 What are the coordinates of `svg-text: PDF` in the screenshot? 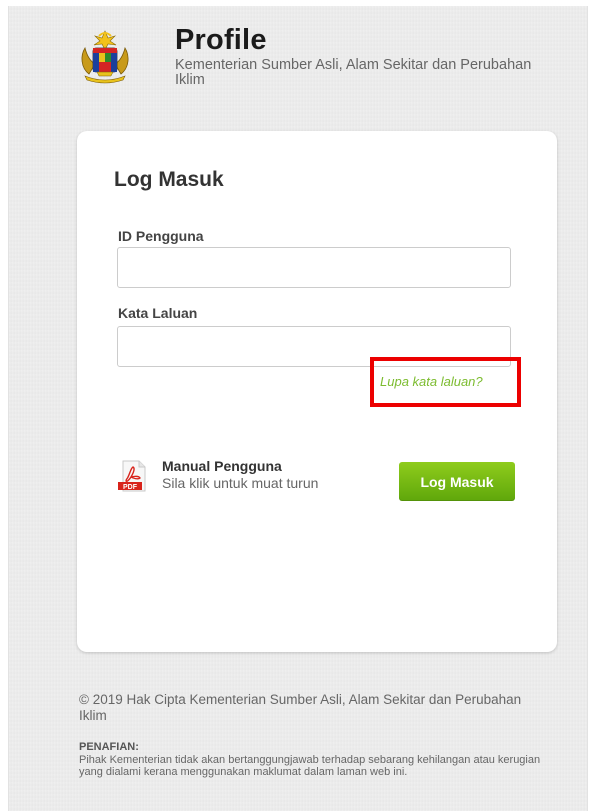 It's located at (130, 487).